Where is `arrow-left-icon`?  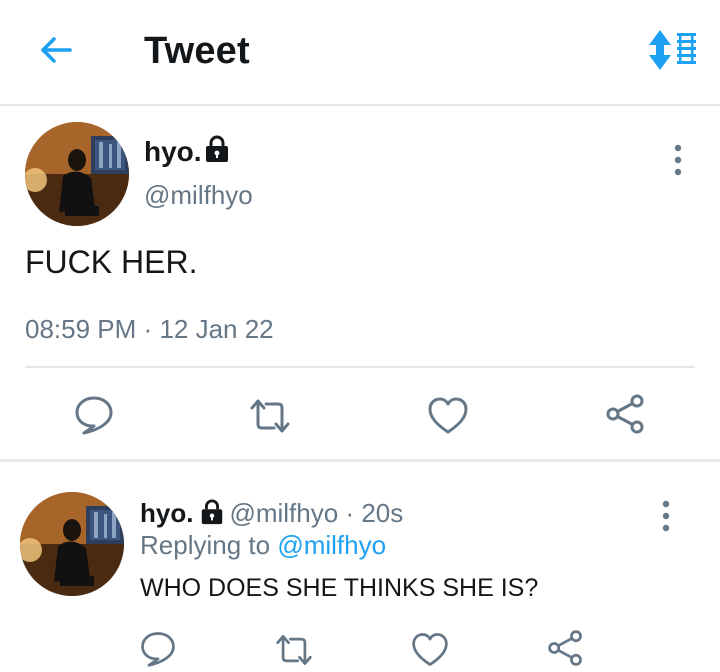
arrow-left-icon is located at coordinates (56, 50).